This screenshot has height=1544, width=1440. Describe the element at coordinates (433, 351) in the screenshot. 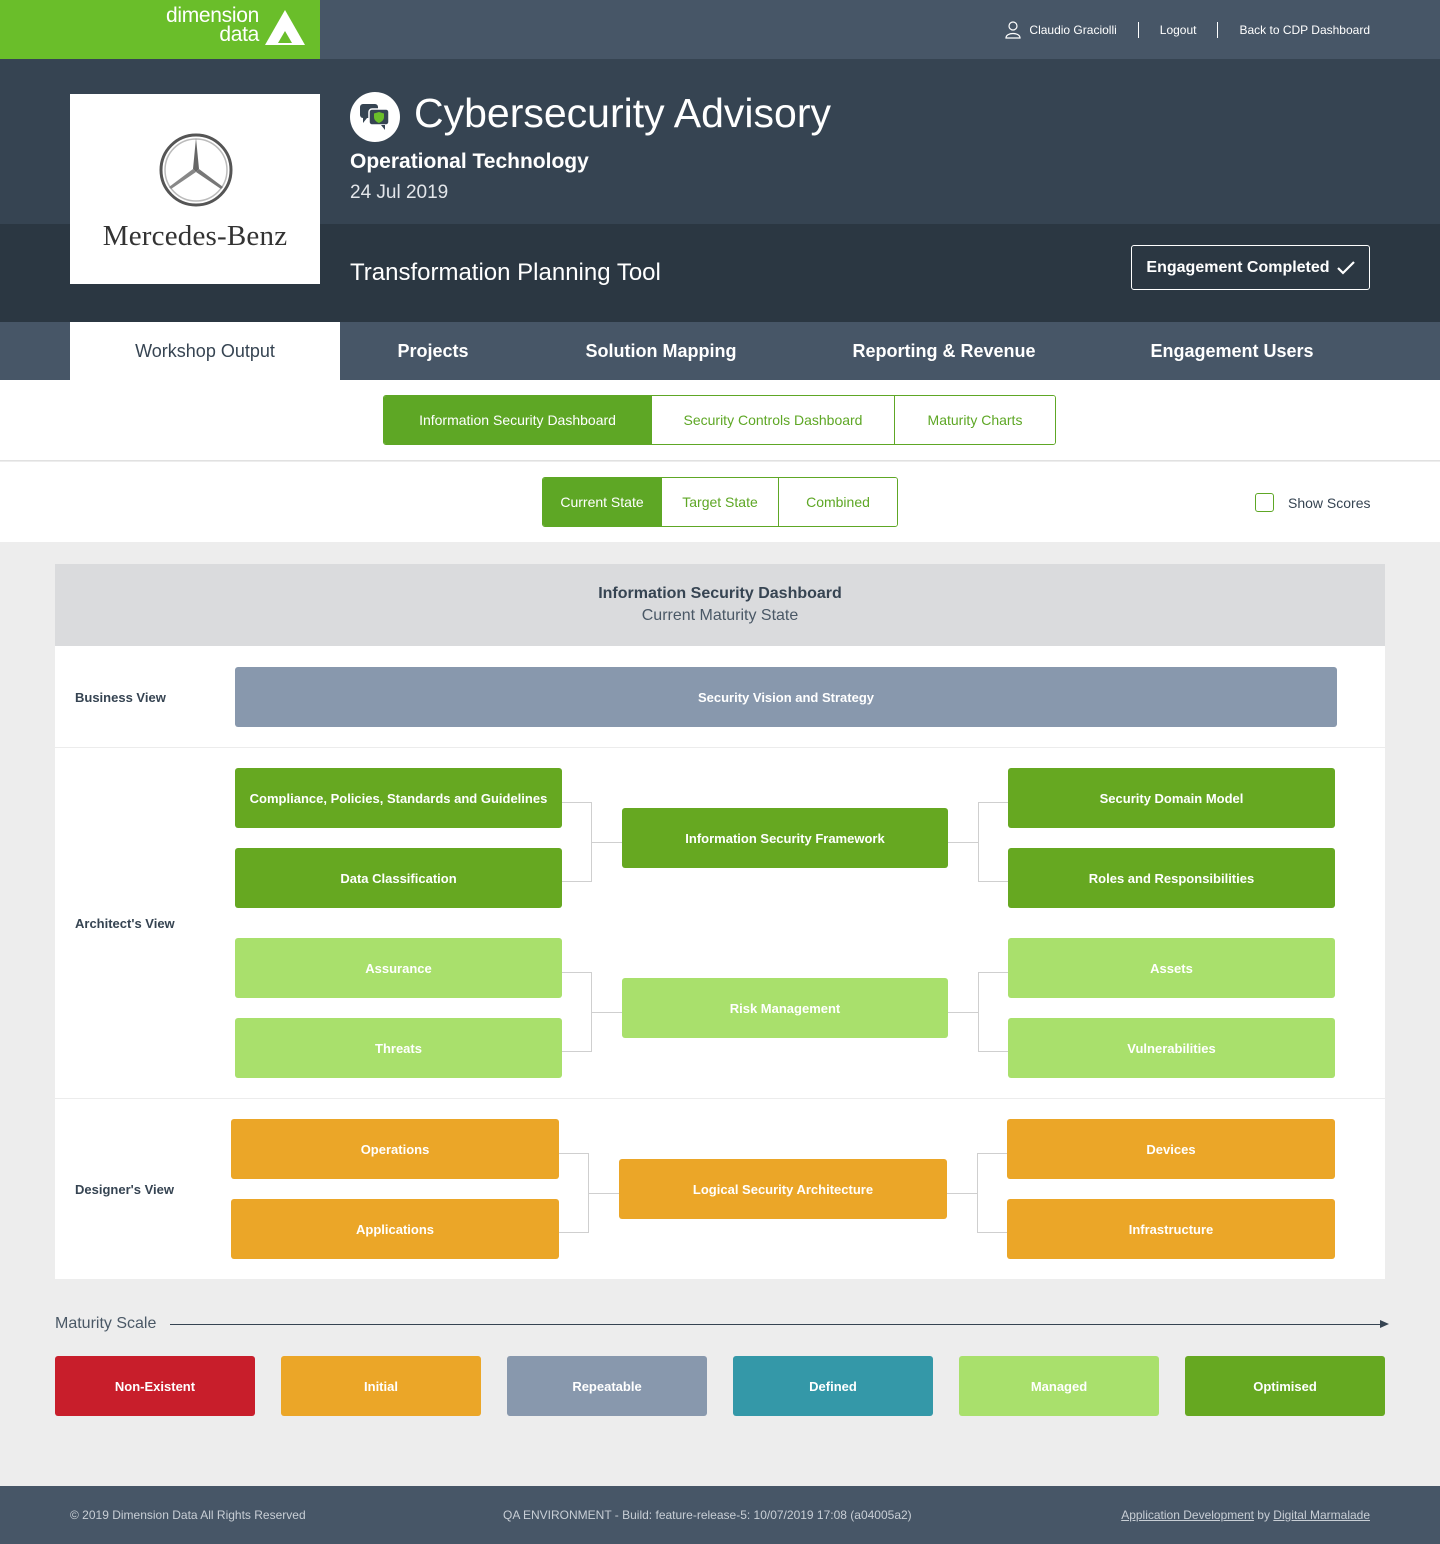

I see `tab-projects: Projects` at that location.